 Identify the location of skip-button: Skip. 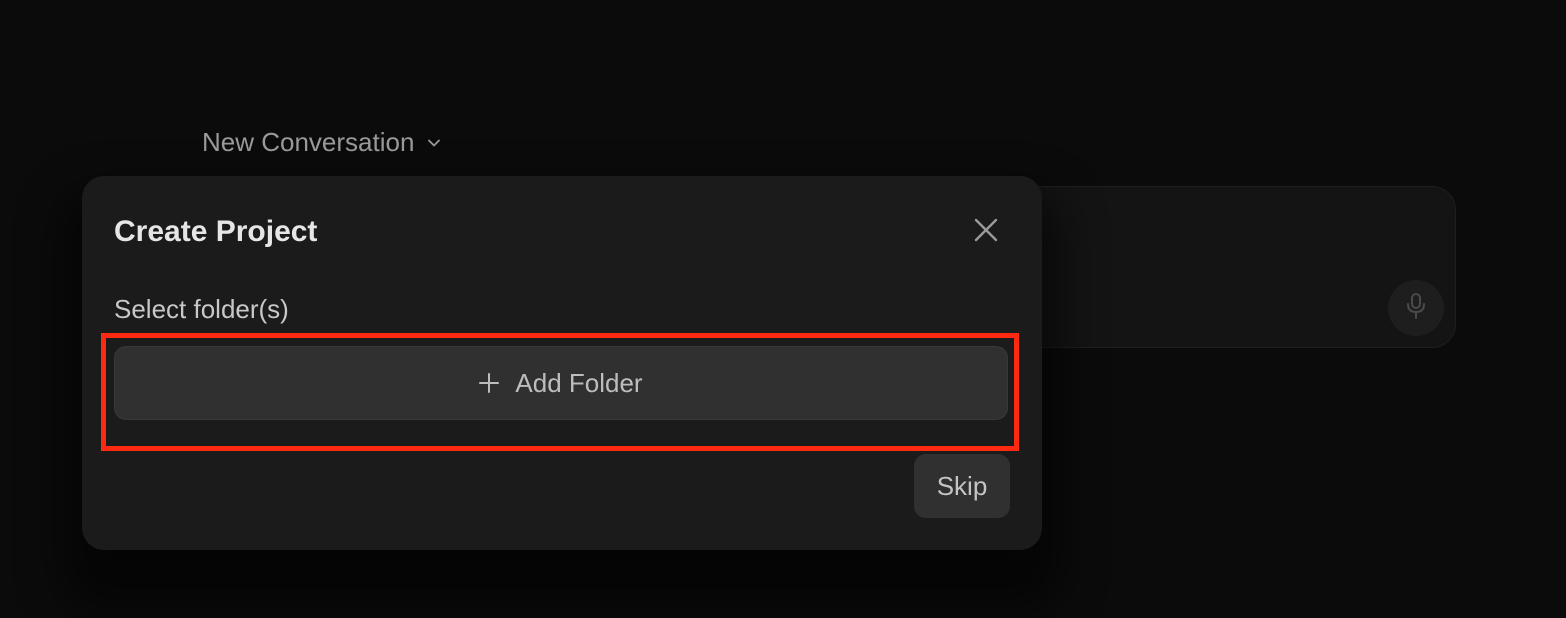
(962, 486).